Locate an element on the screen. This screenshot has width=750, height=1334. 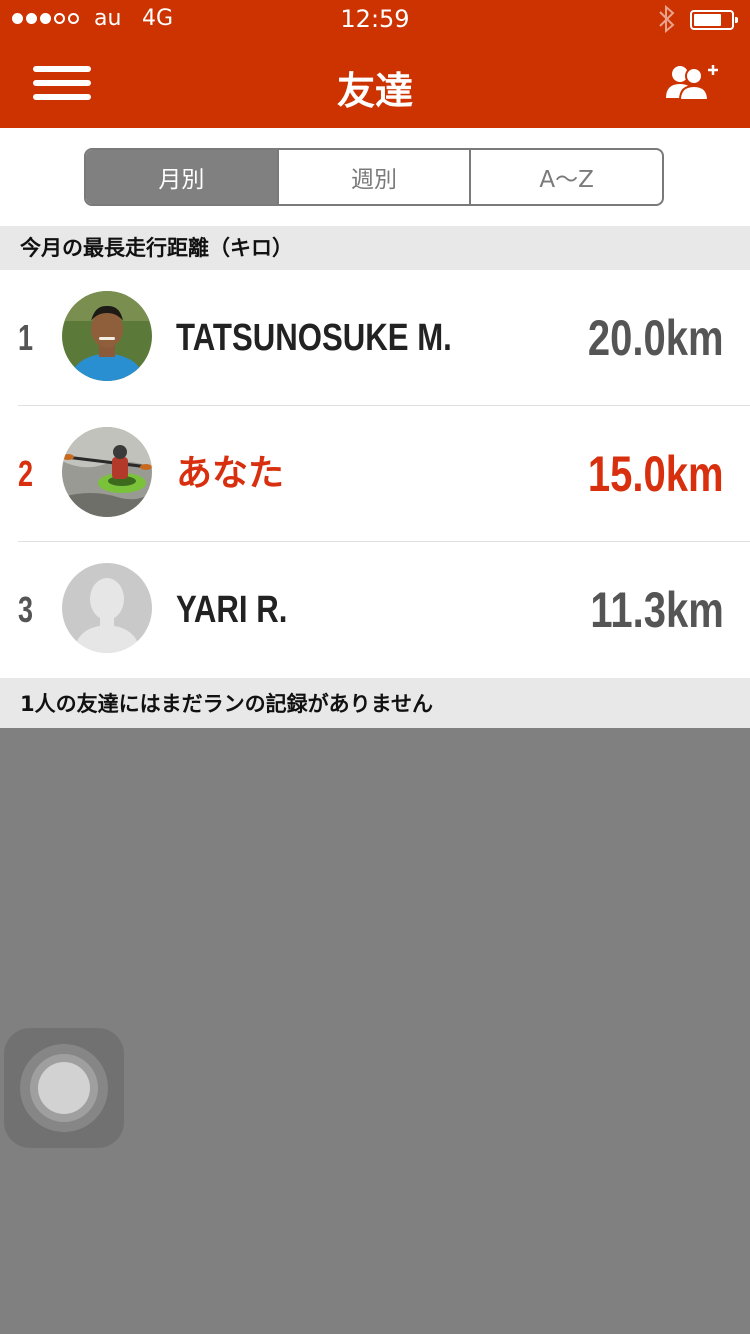
leaderboard-row-you: 2 あなた 15.0km is located at coordinates (375, 474).